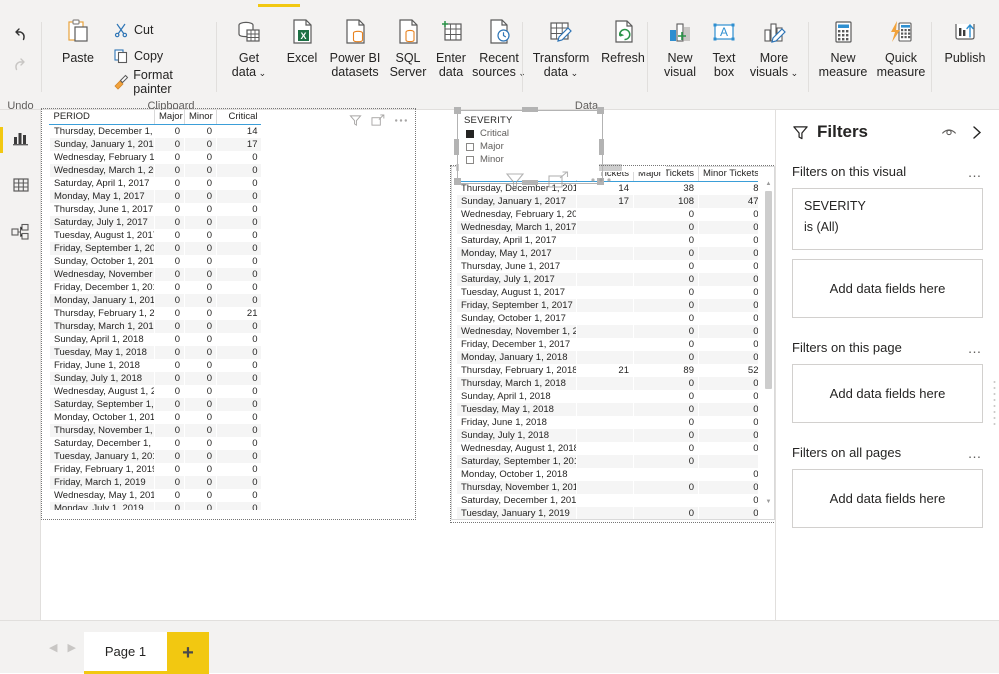  What do you see at coordinates (156, 157) in the screenshot?
I see `table-row: Wednesday, February 1, 2017000` at bounding box center [156, 157].